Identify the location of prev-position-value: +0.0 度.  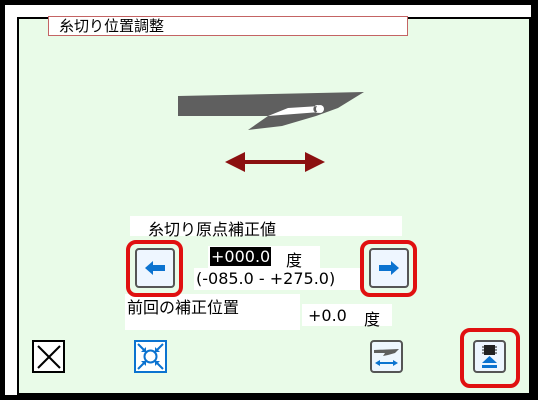
(347, 316).